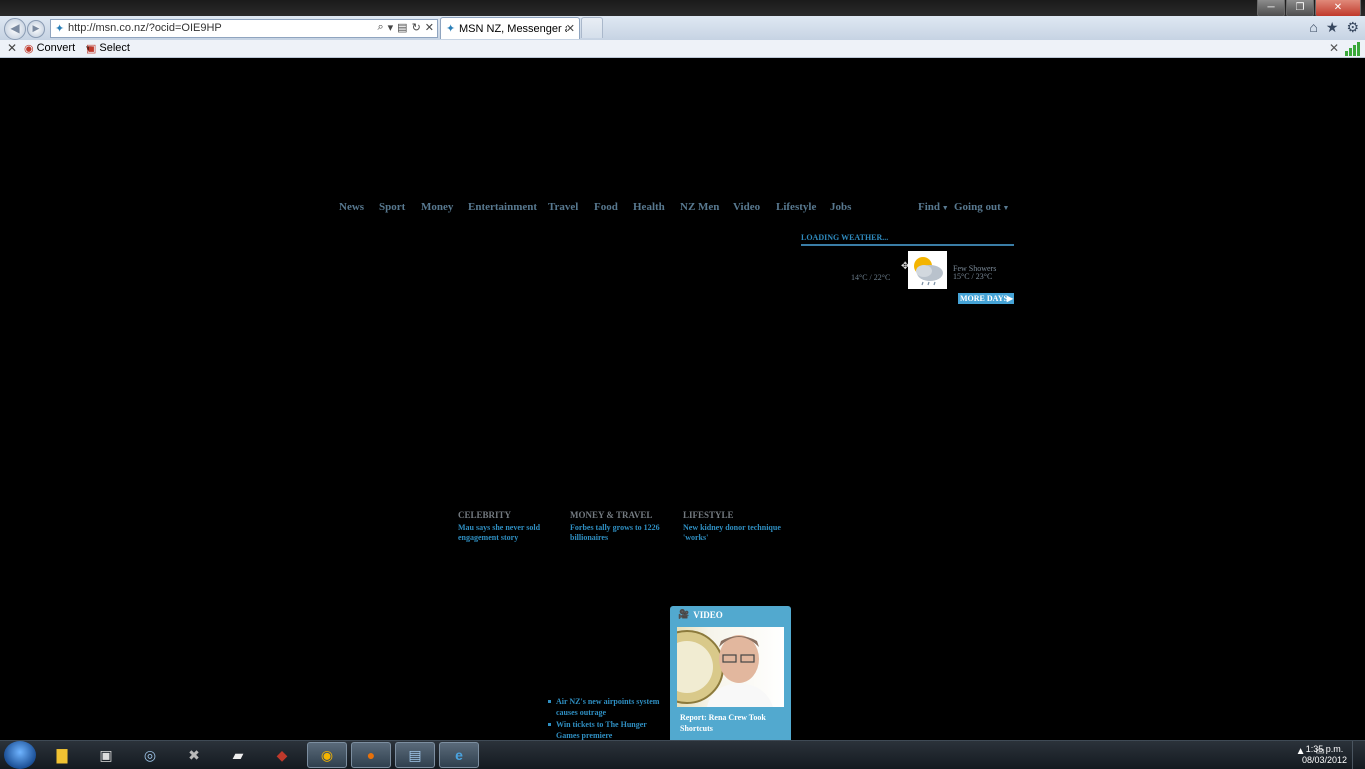 The image size is (1365, 769). Describe the element at coordinates (1313, 27) in the screenshot. I see `home-icon: ⌂` at that location.